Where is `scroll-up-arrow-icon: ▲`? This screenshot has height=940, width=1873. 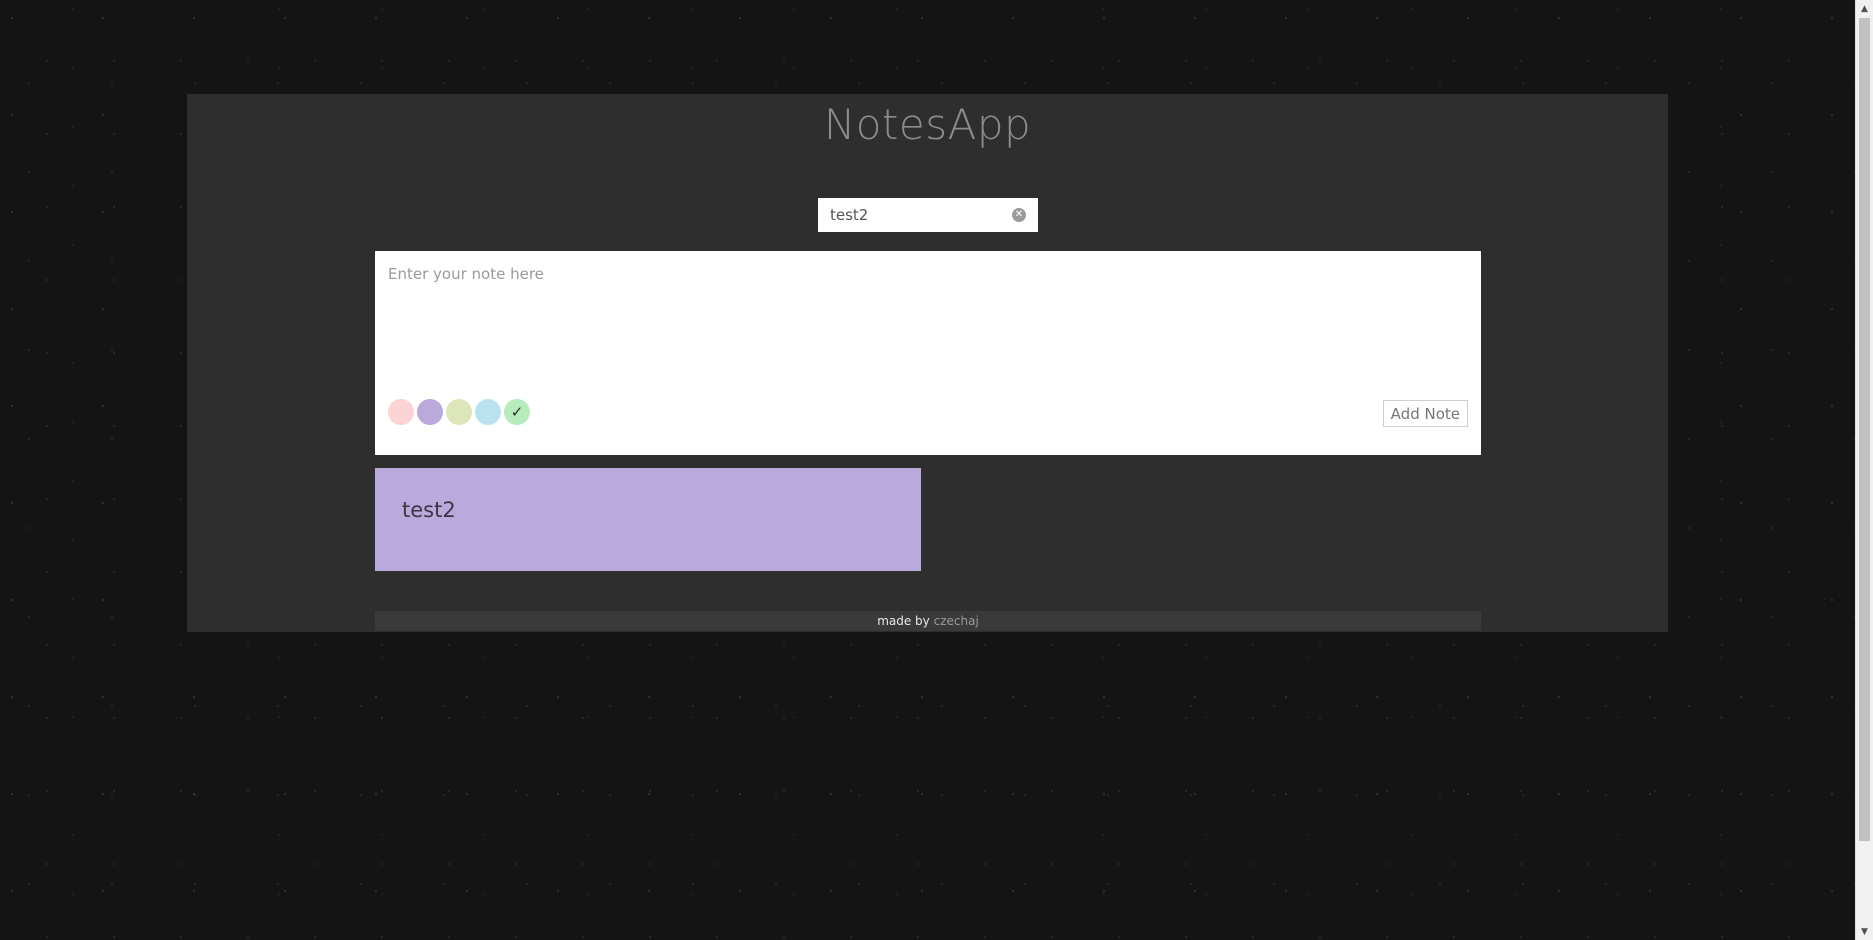 scroll-up-arrow-icon: ▲ is located at coordinates (1864, 8).